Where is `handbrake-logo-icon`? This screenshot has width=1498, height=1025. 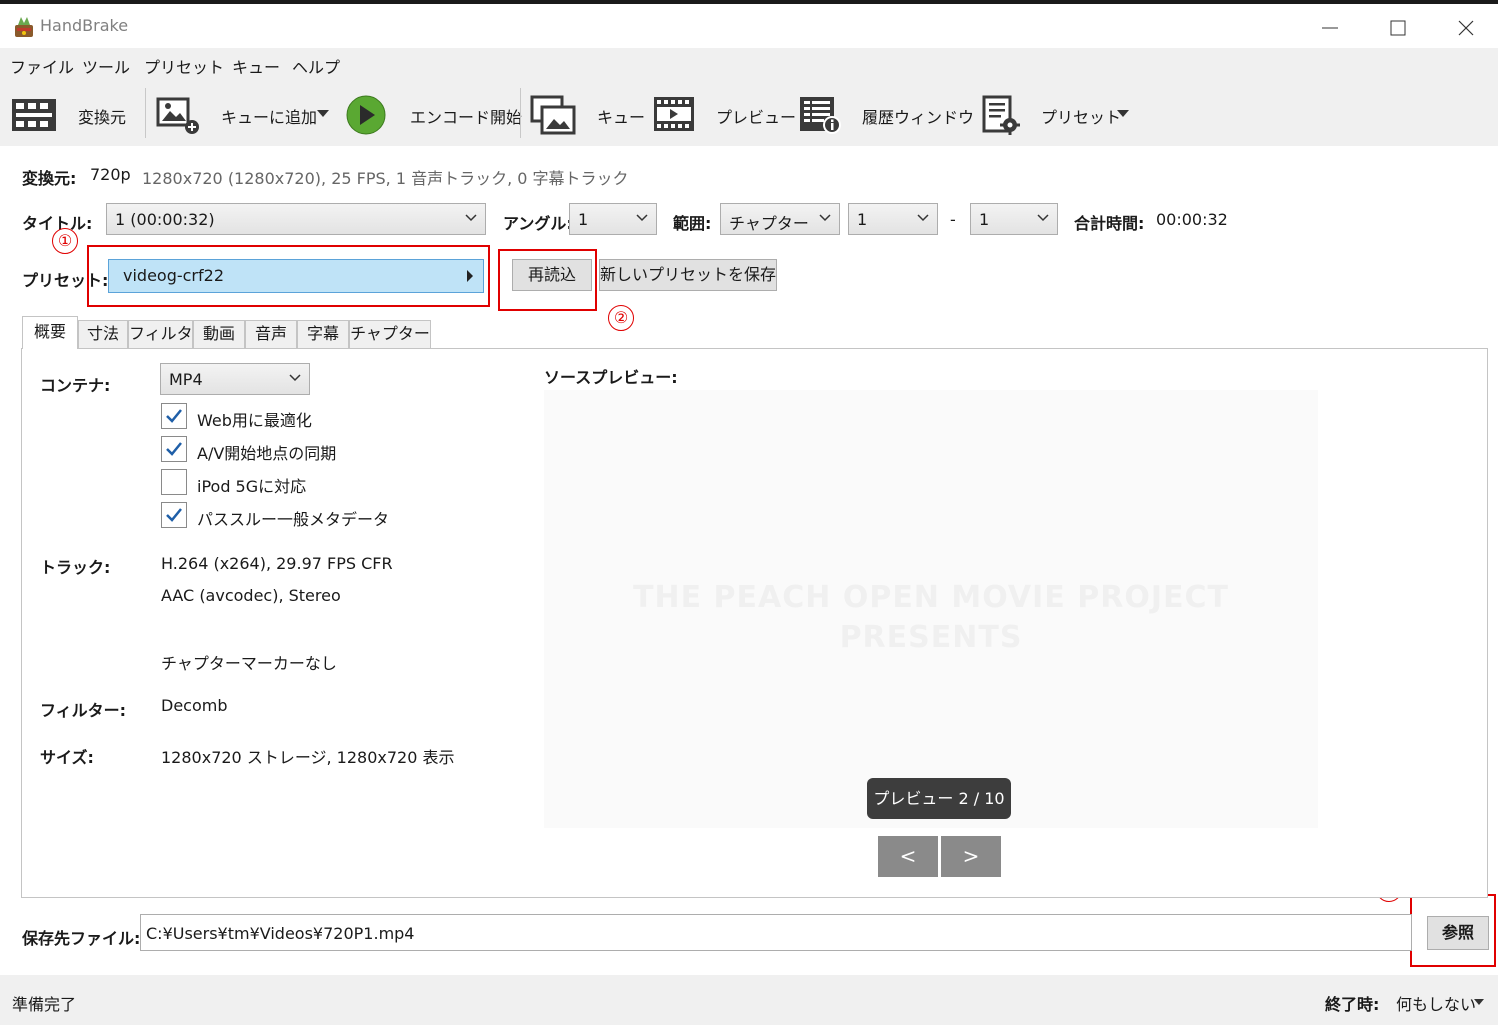
handbrake-logo-icon is located at coordinates (24, 27).